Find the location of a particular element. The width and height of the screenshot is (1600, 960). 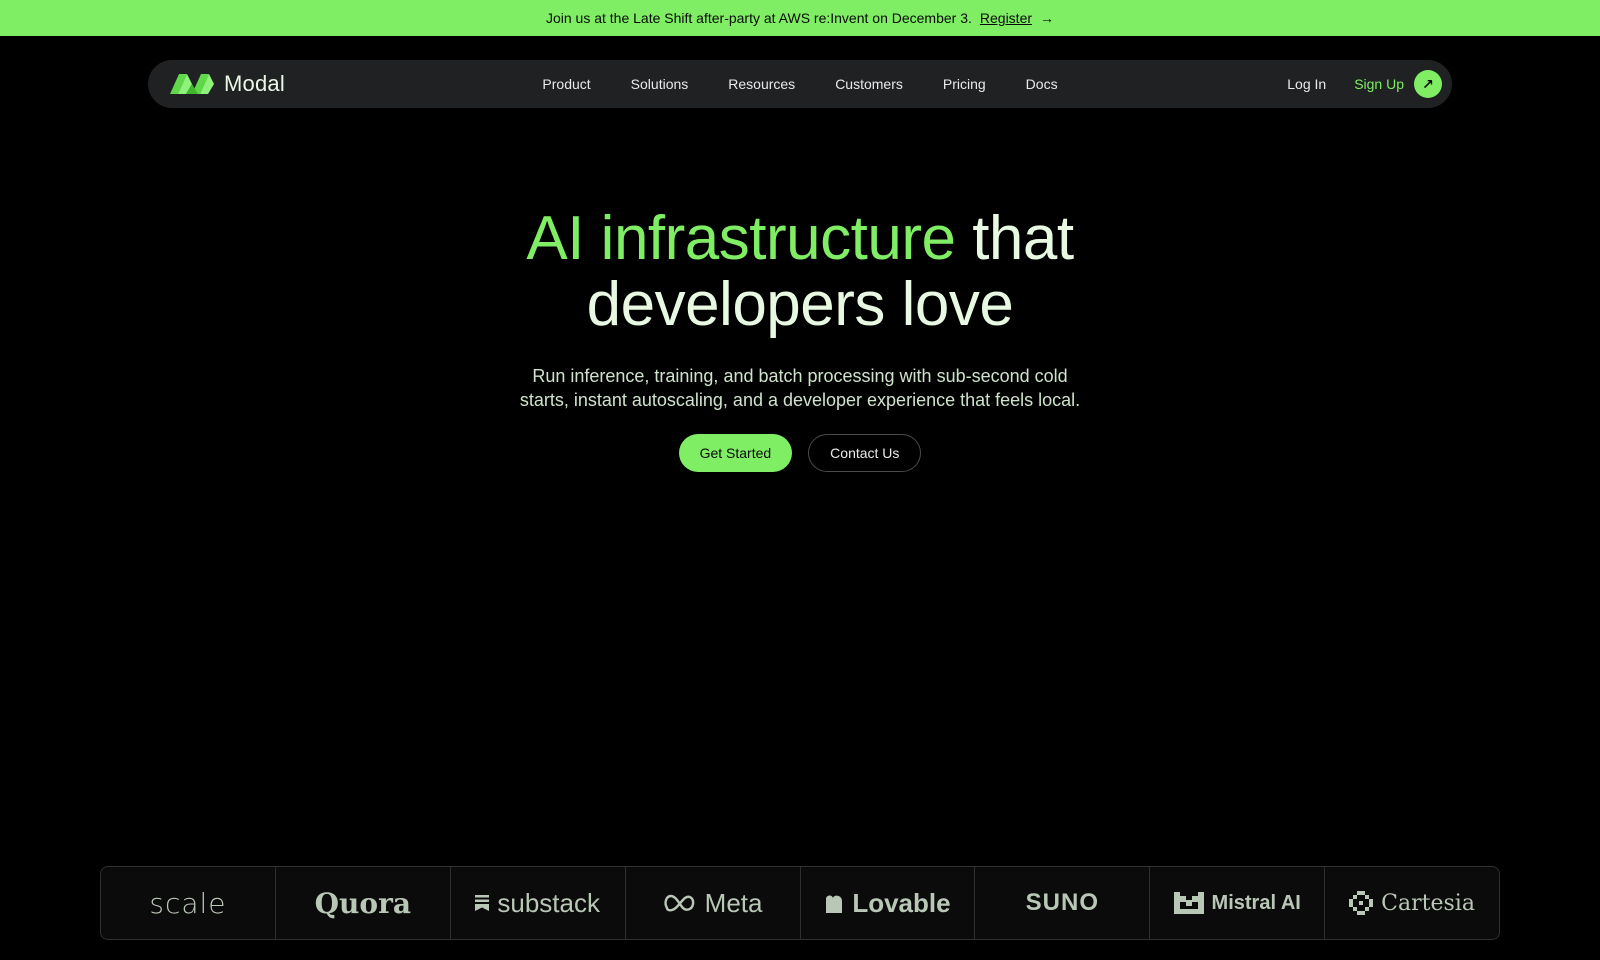

arrow-up-right-icon: ↗ is located at coordinates (1428, 84).